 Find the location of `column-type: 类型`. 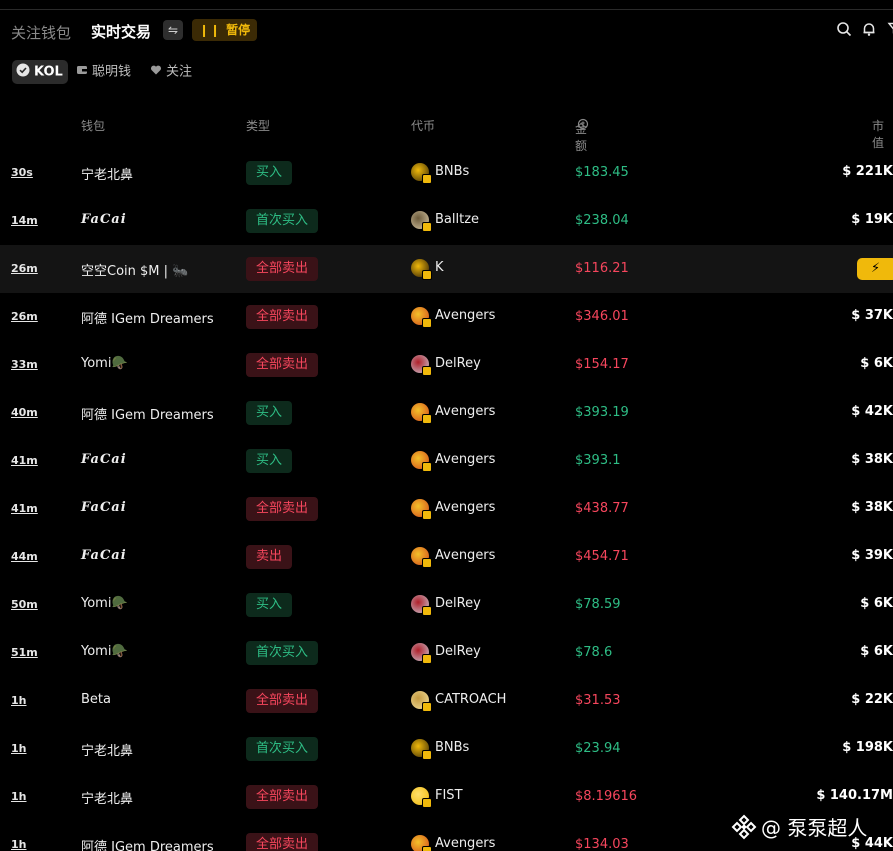

column-type: 类型 is located at coordinates (258, 126).